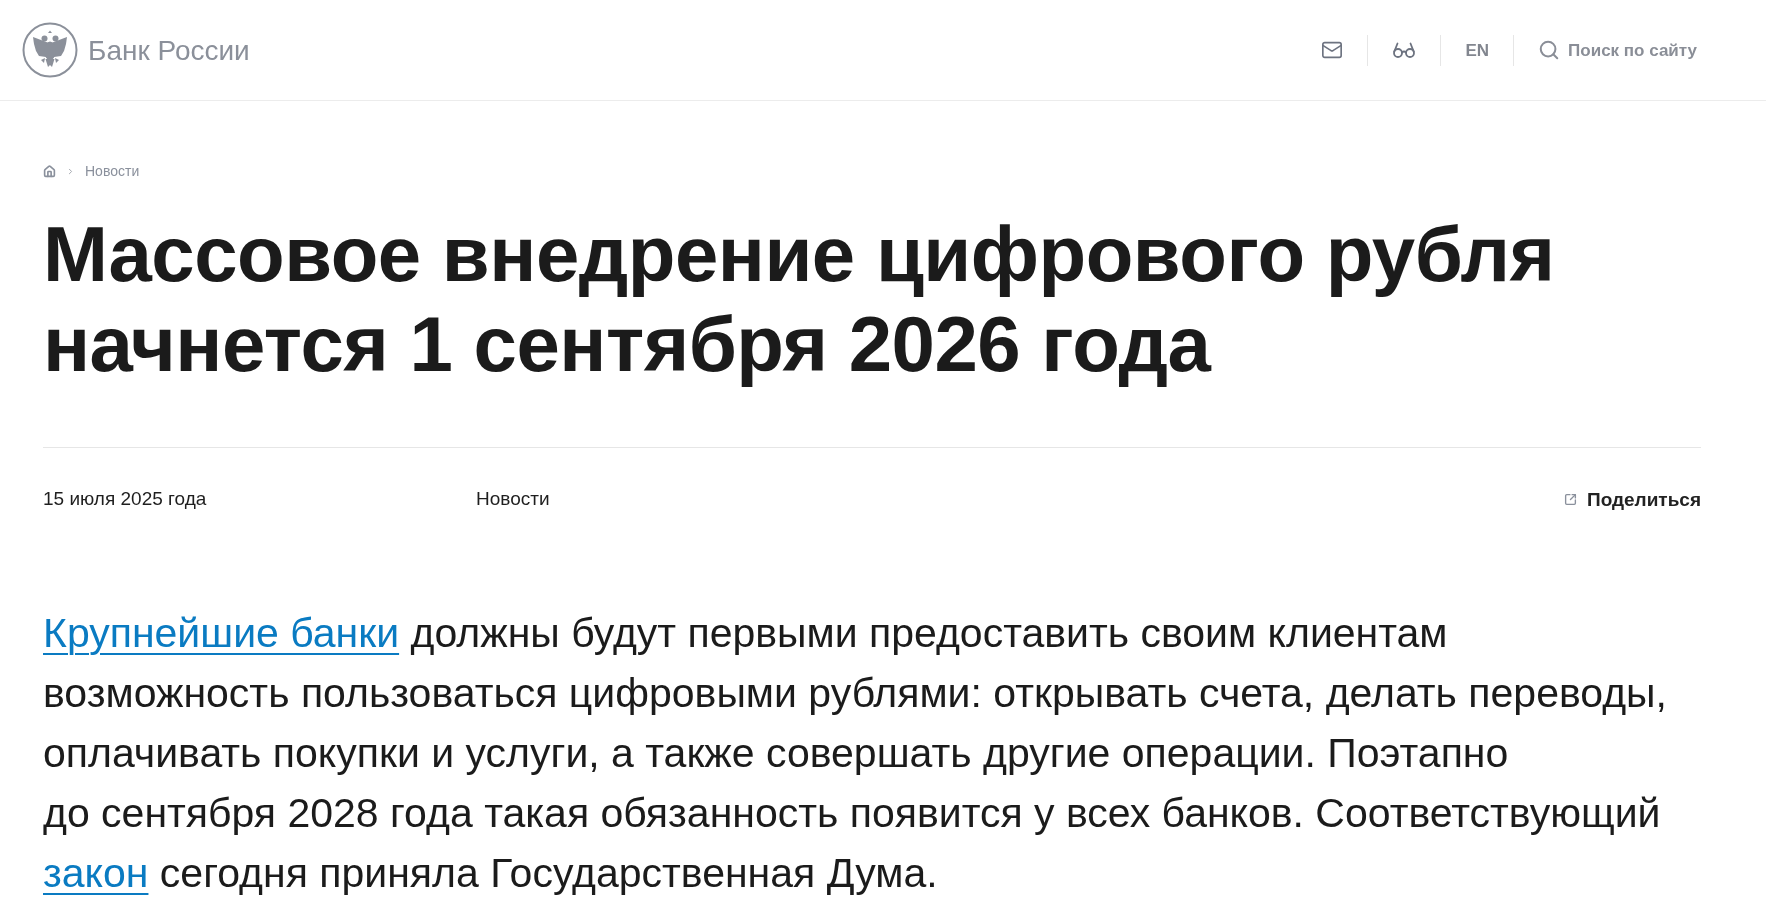 The height and width of the screenshot is (902, 1766). I want to click on home-link, so click(49, 171).